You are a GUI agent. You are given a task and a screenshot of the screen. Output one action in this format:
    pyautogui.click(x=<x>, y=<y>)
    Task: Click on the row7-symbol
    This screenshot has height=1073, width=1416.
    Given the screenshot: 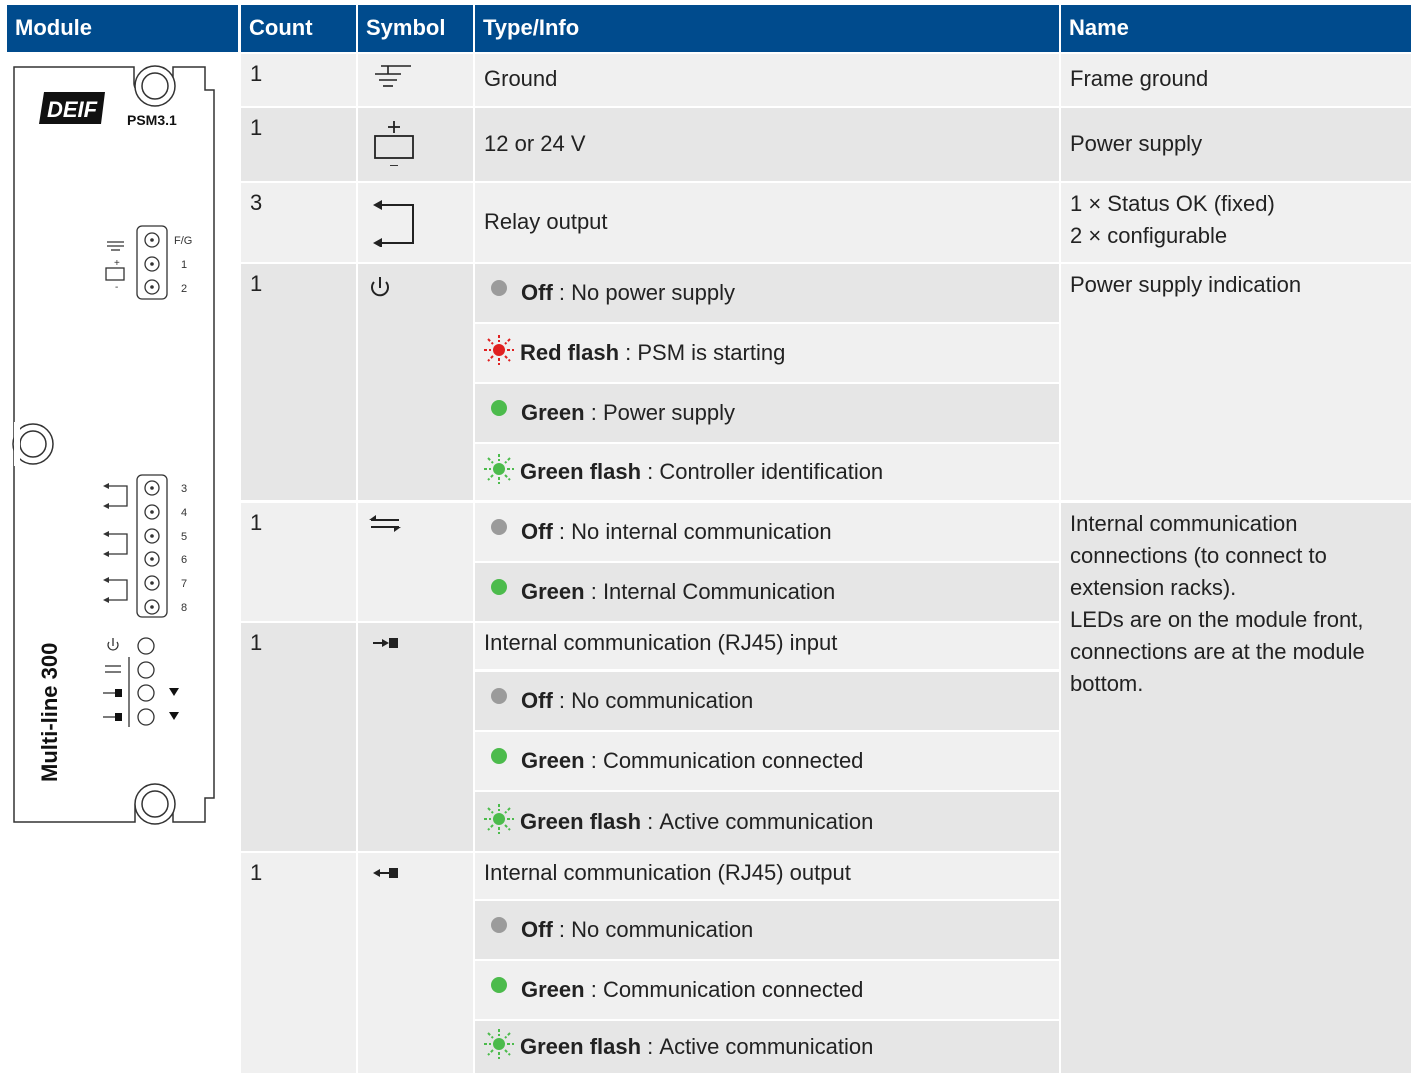 What is the action you would take?
    pyautogui.click(x=415, y=963)
    